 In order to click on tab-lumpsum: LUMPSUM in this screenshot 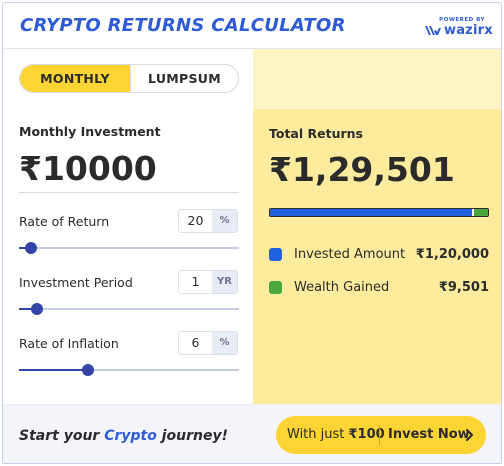, I will do `click(184, 78)`.